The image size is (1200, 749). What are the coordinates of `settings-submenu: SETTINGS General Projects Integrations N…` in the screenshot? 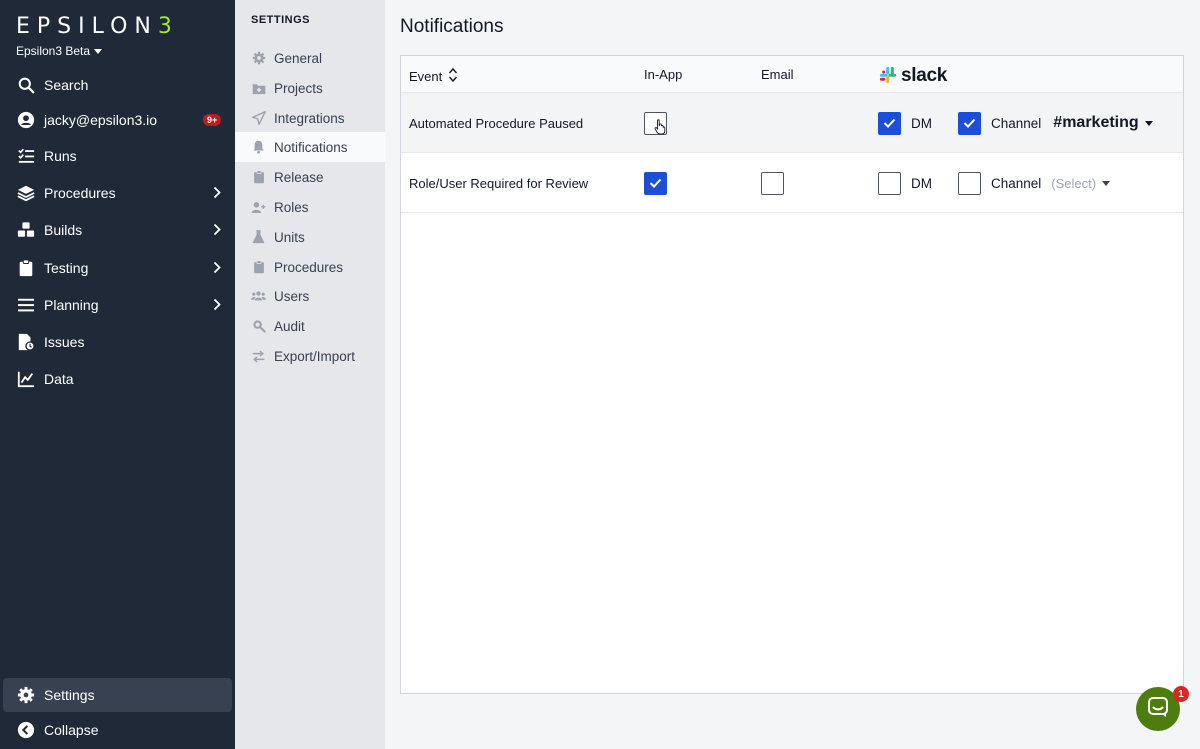 It's located at (310, 374).